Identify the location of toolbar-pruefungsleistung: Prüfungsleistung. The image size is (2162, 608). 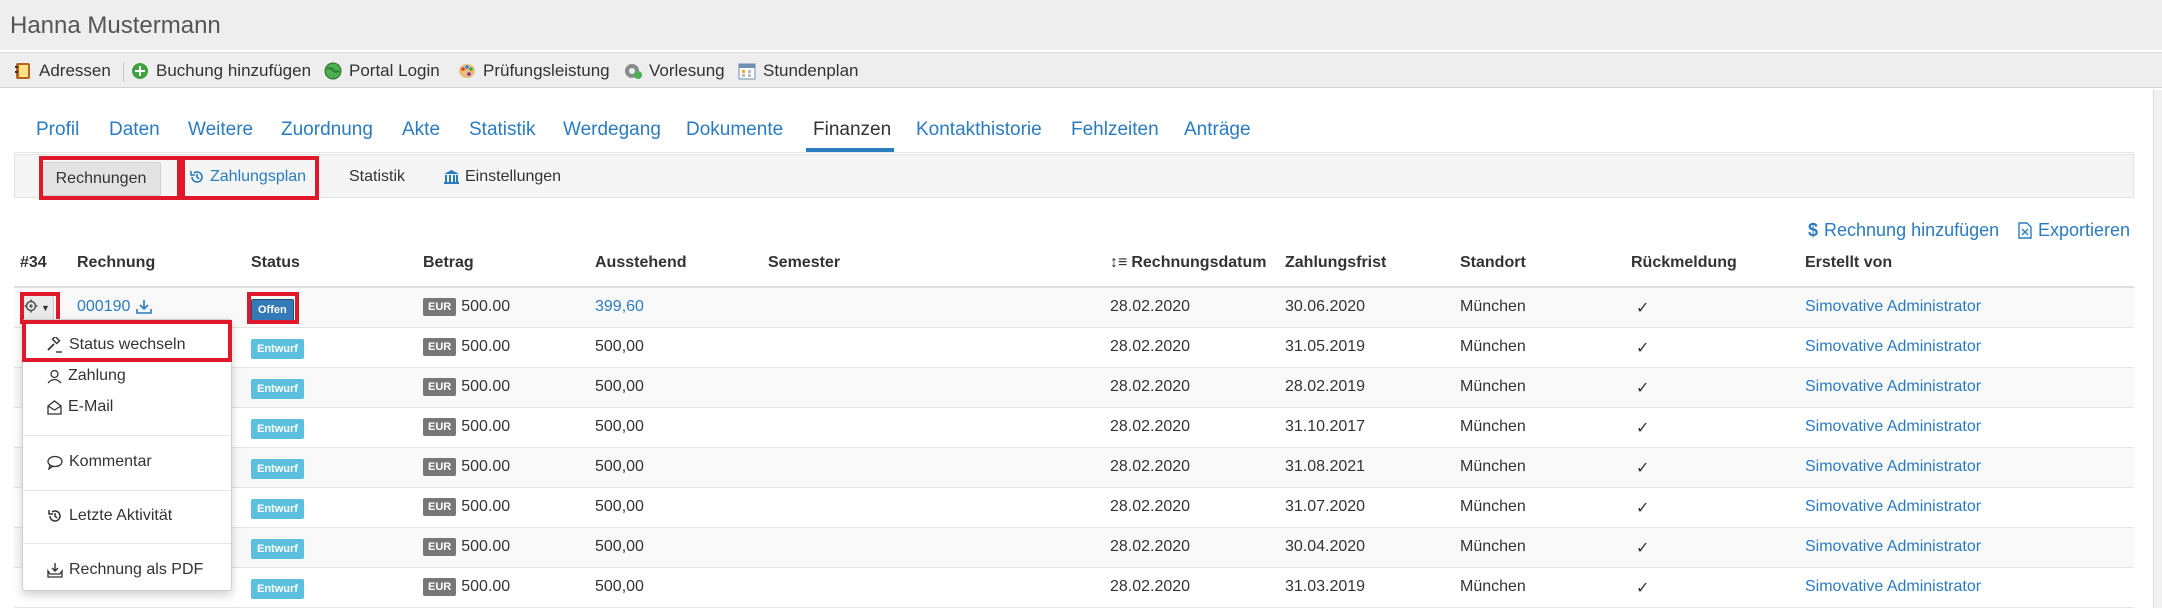
(534, 71).